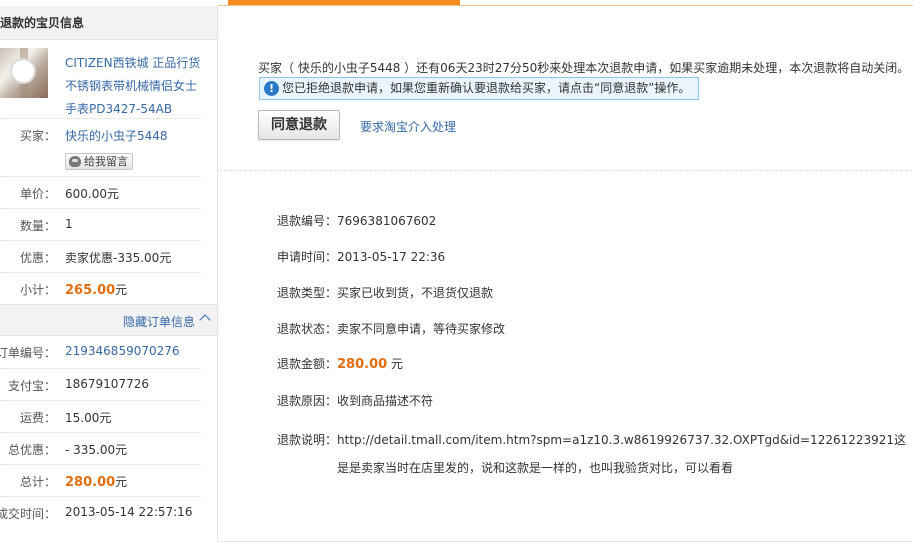  I want to click on total-unit: 元, so click(121, 482).